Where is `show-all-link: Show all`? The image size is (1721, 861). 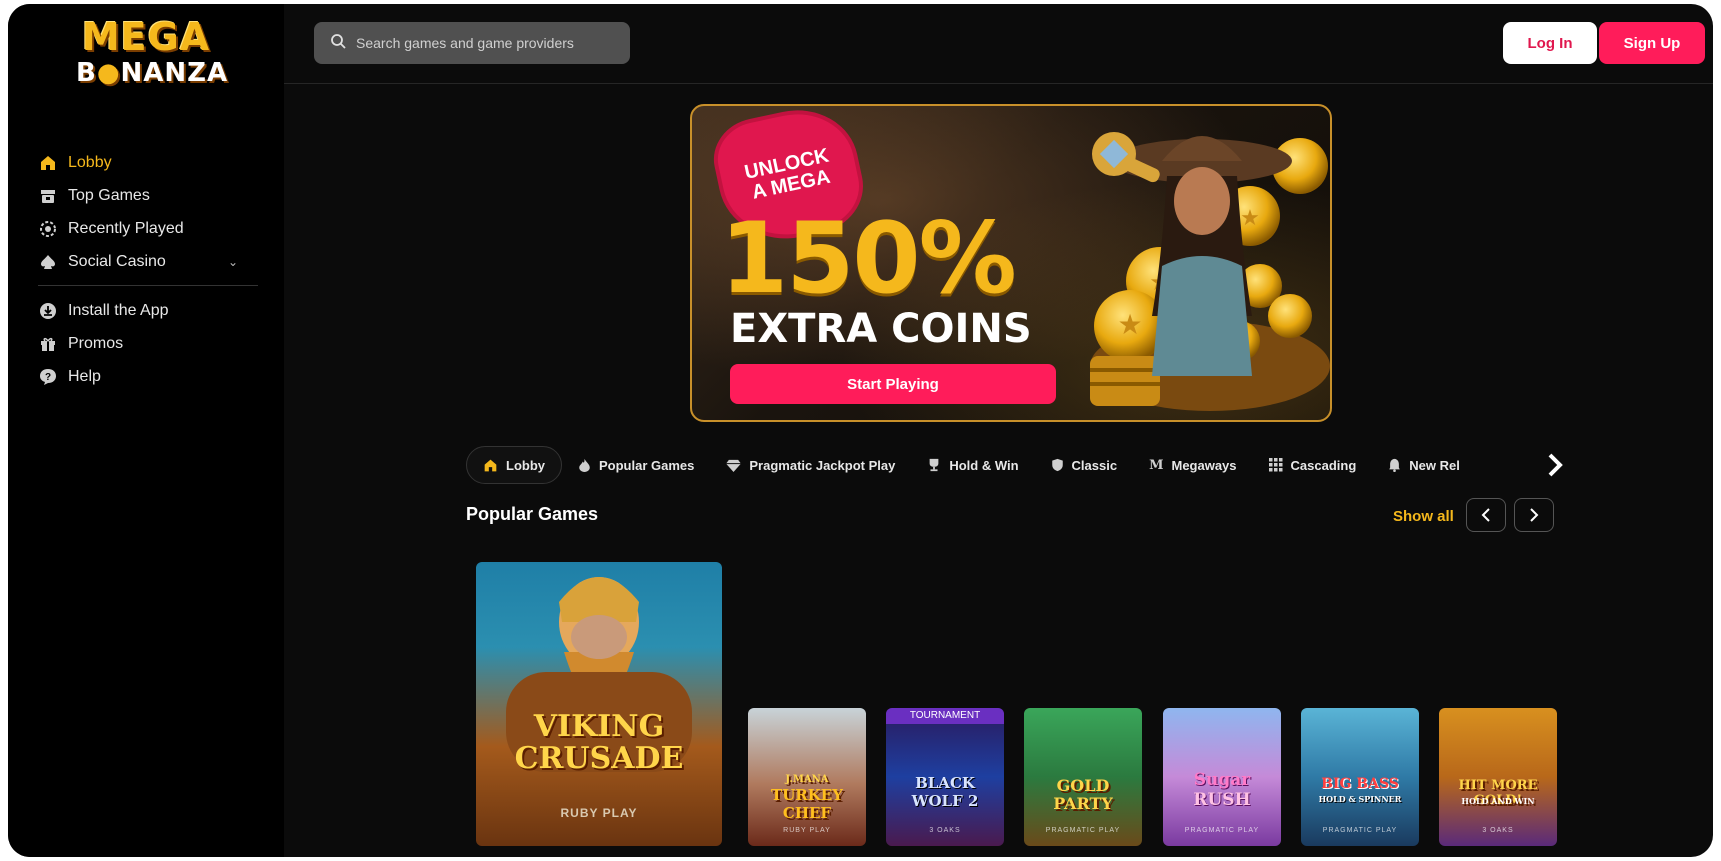
show-all-link: Show all is located at coordinates (1423, 516).